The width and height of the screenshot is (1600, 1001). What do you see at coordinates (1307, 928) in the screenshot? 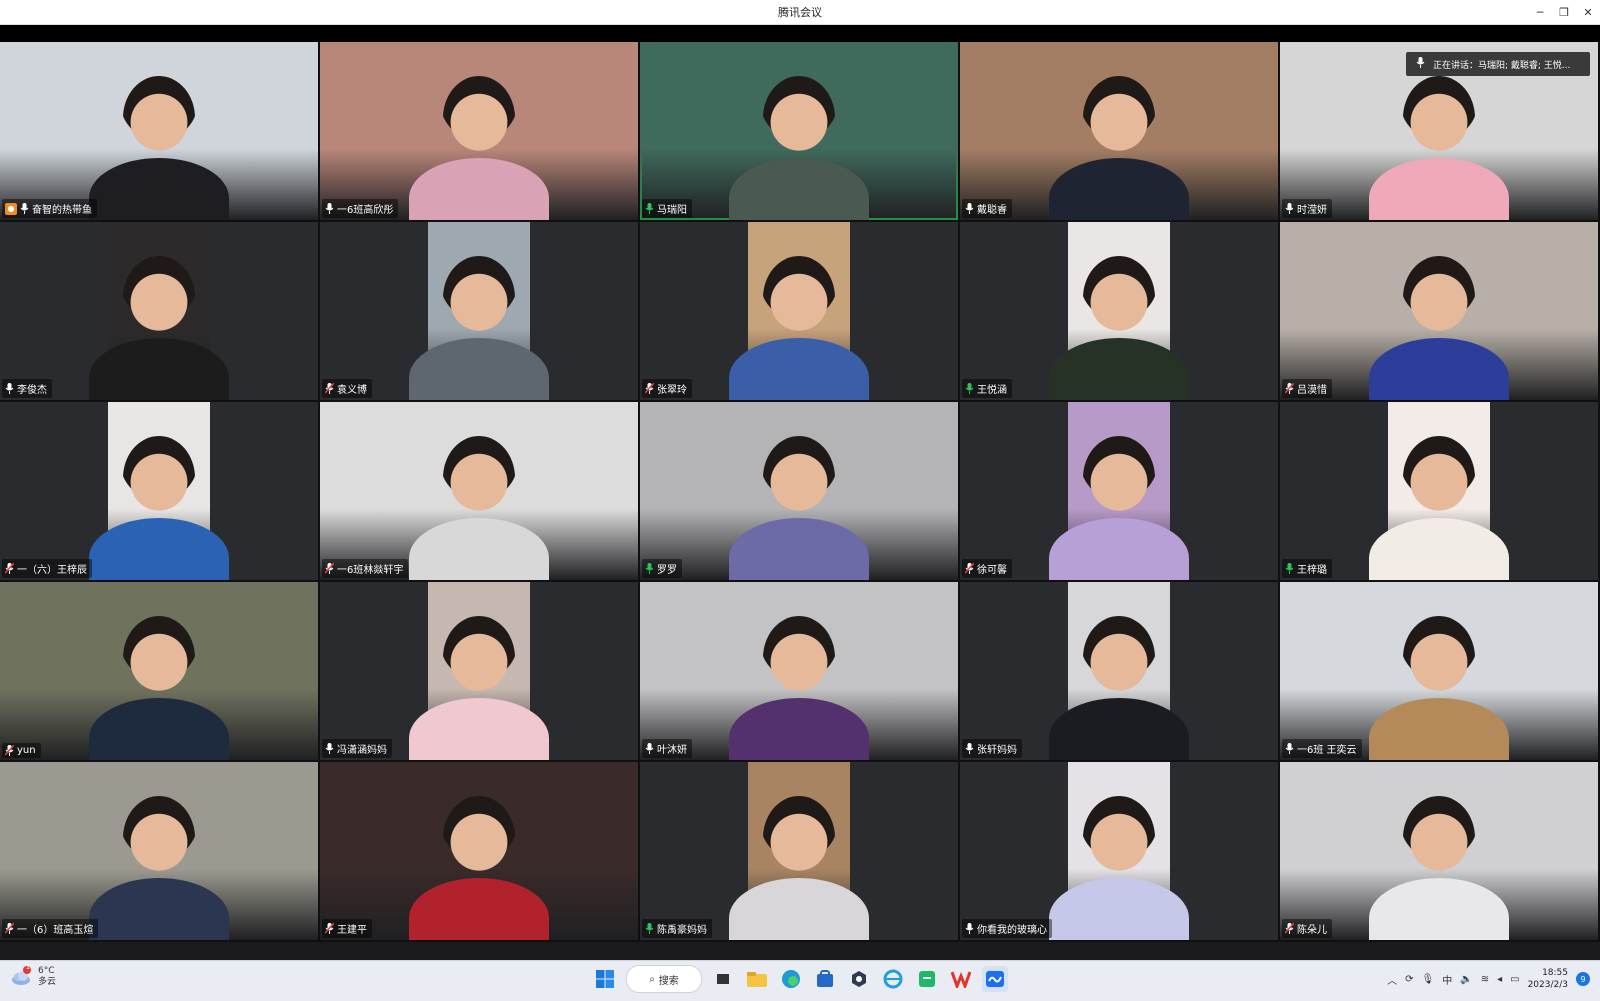
I see `participant-name-tag: 陈朵儿` at bounding box center [1307, 928].